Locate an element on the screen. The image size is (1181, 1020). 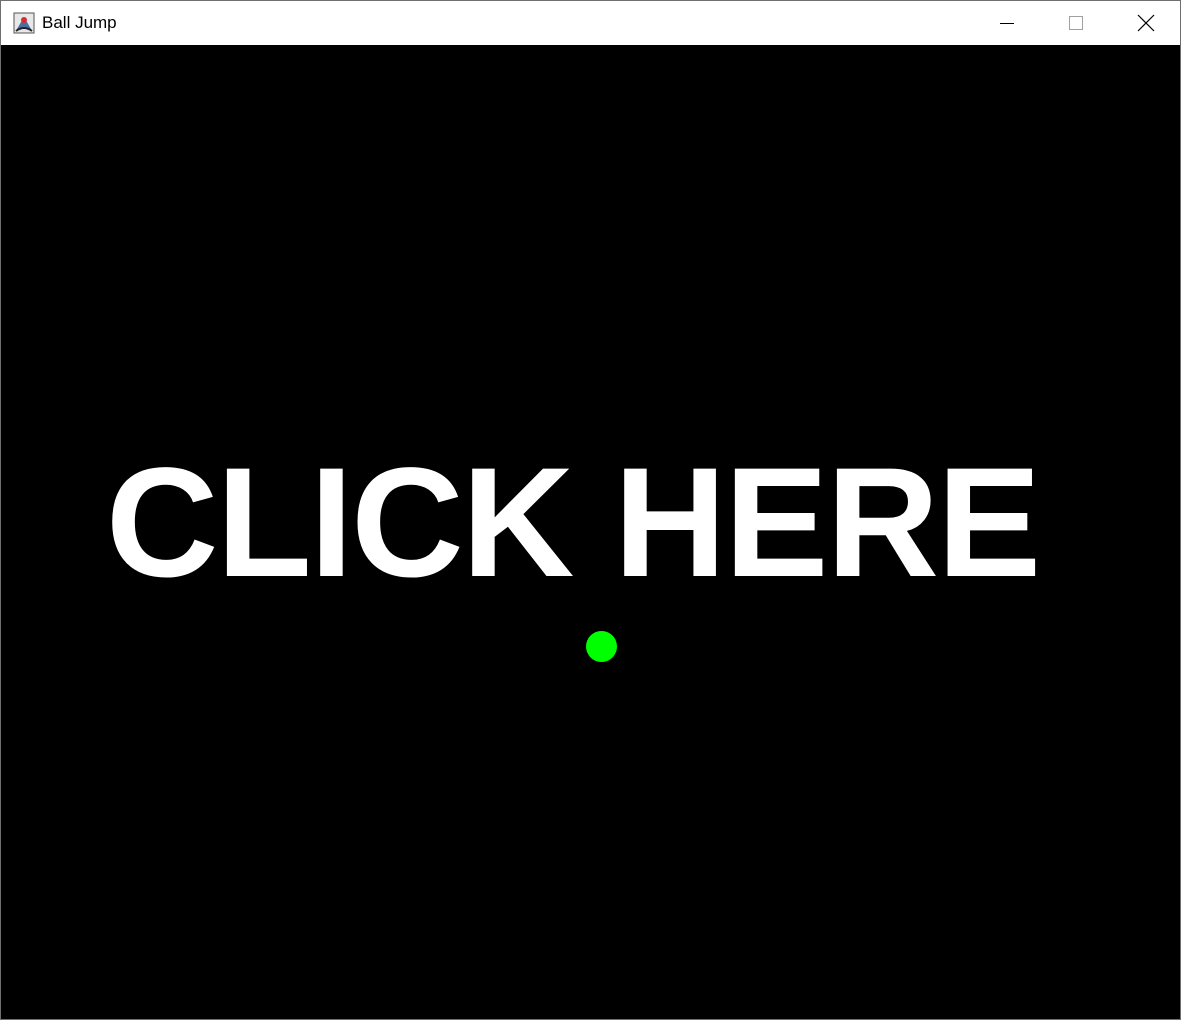
minimize-button is located at coordinates (1007, 23).